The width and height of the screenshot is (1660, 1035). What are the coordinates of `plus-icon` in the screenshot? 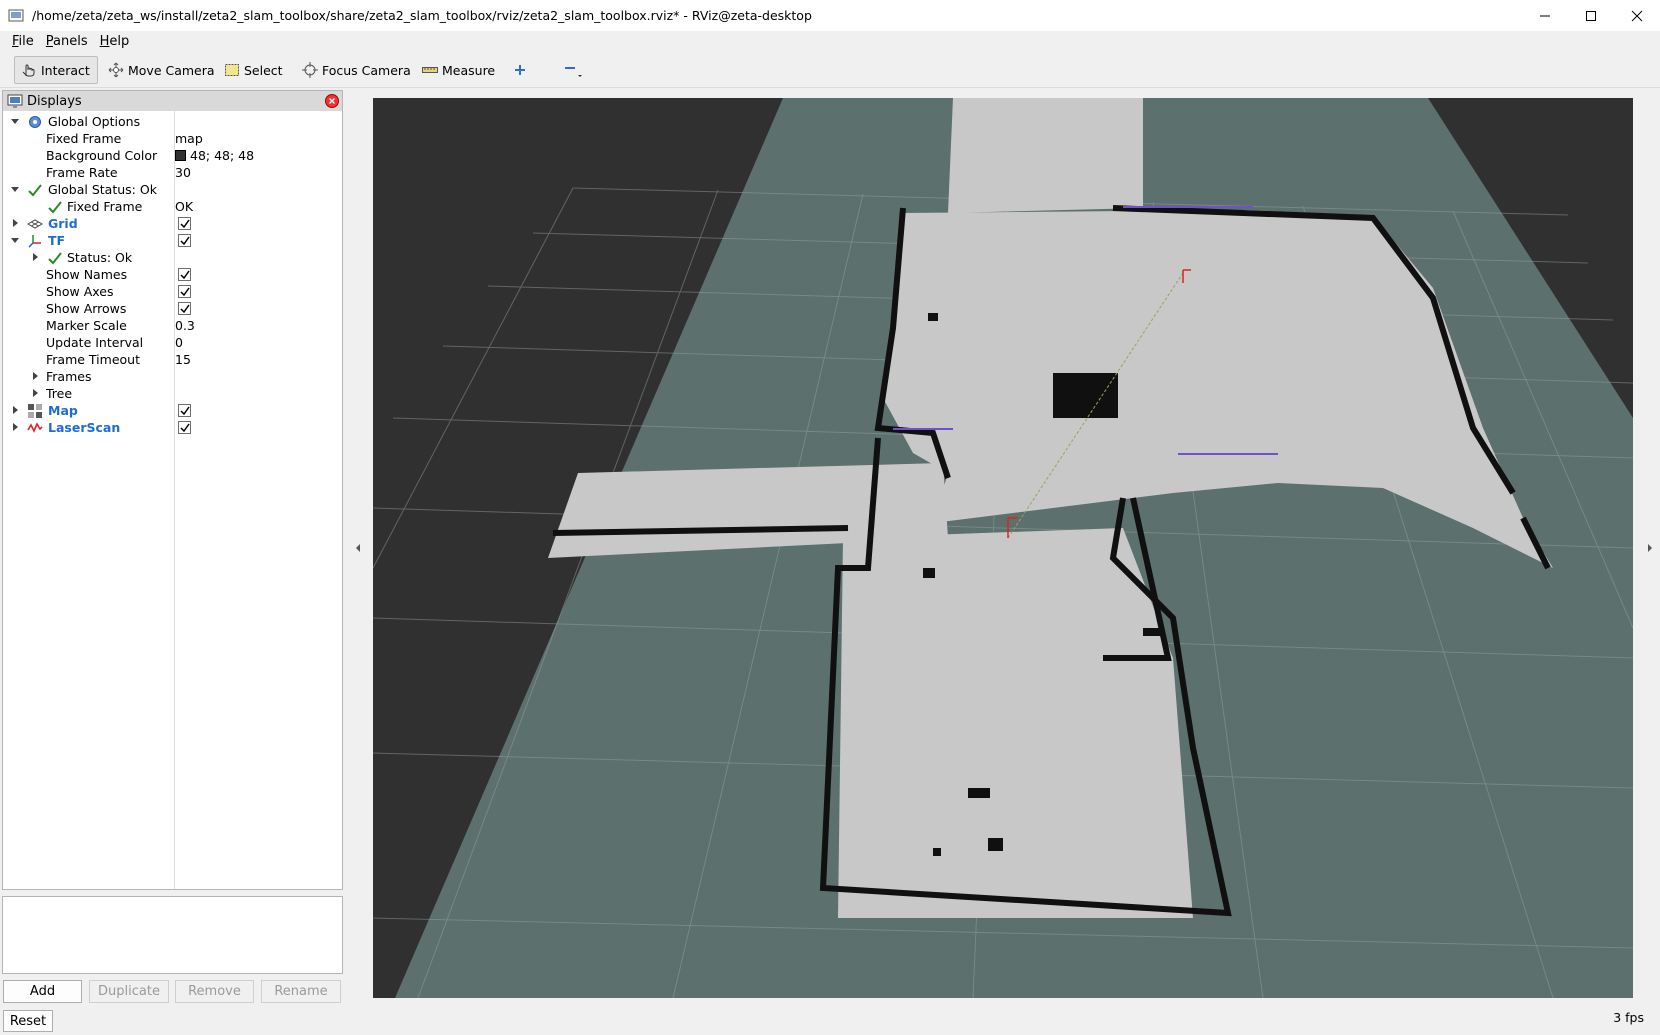 It's located at (520, 70).